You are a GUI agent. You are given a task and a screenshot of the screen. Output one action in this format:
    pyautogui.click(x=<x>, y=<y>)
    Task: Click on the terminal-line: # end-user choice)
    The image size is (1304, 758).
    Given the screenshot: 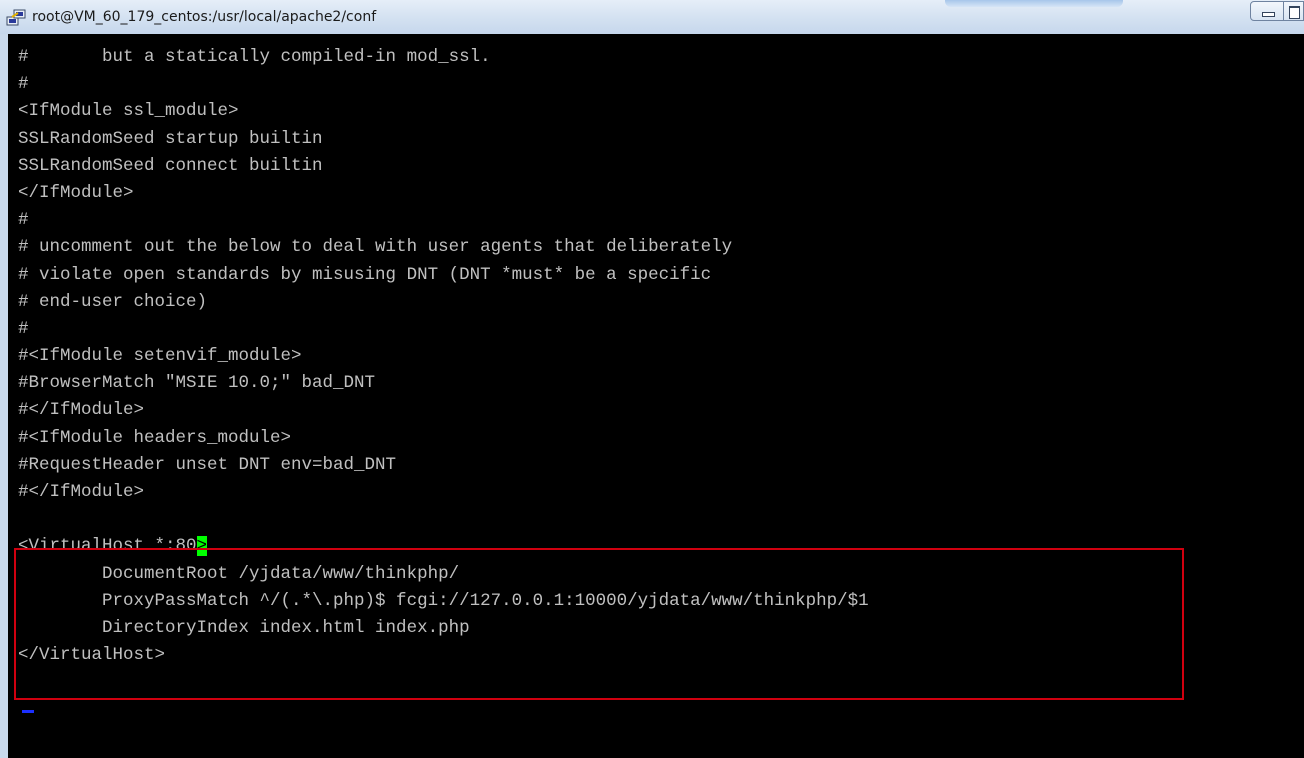 What is the action you would take?
    pyautogui.click(x=113, y=301)
    